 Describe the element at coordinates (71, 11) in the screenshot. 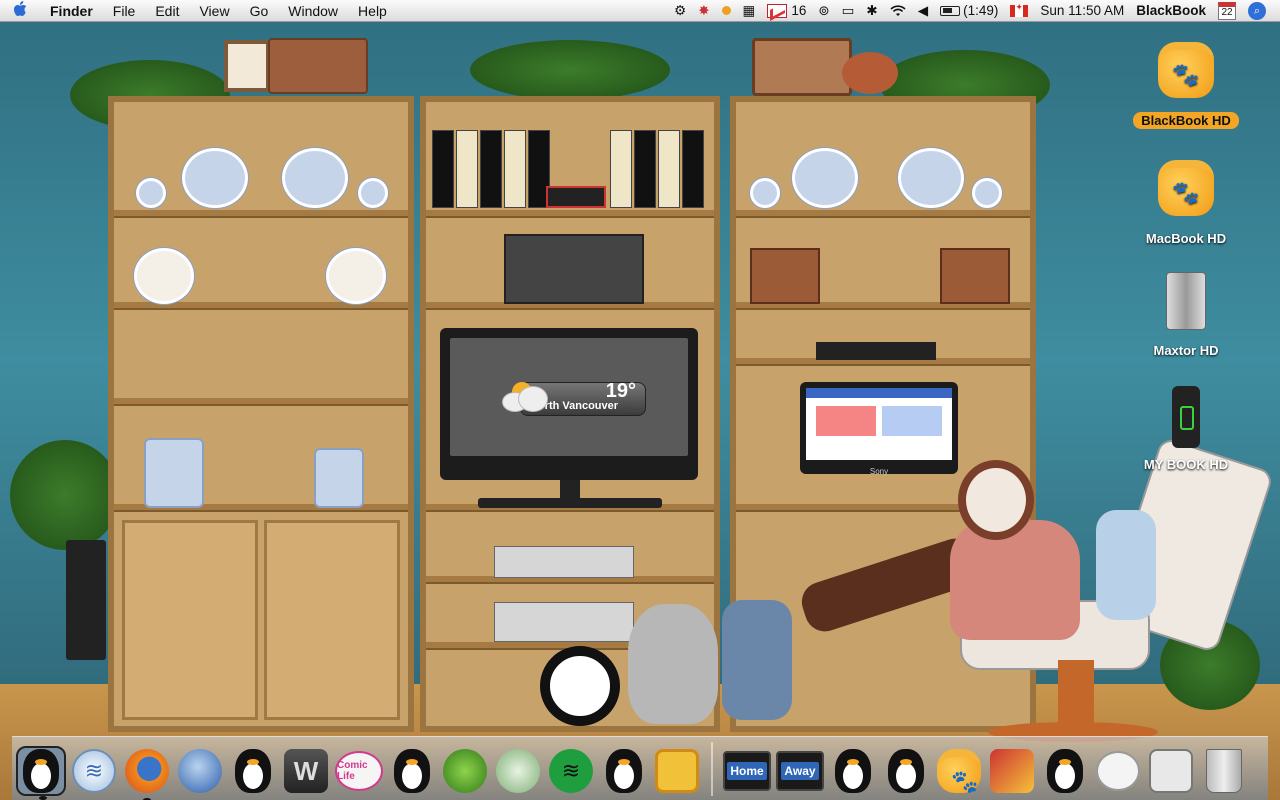

I see `menu-finder: Finder` at that location.